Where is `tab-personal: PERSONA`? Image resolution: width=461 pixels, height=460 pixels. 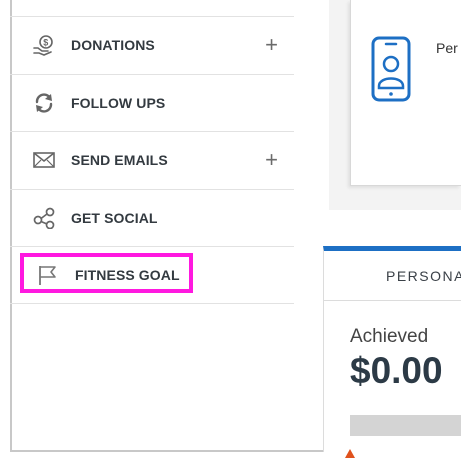
tab-personal: PERSONA is located at coordinates (392, 276).